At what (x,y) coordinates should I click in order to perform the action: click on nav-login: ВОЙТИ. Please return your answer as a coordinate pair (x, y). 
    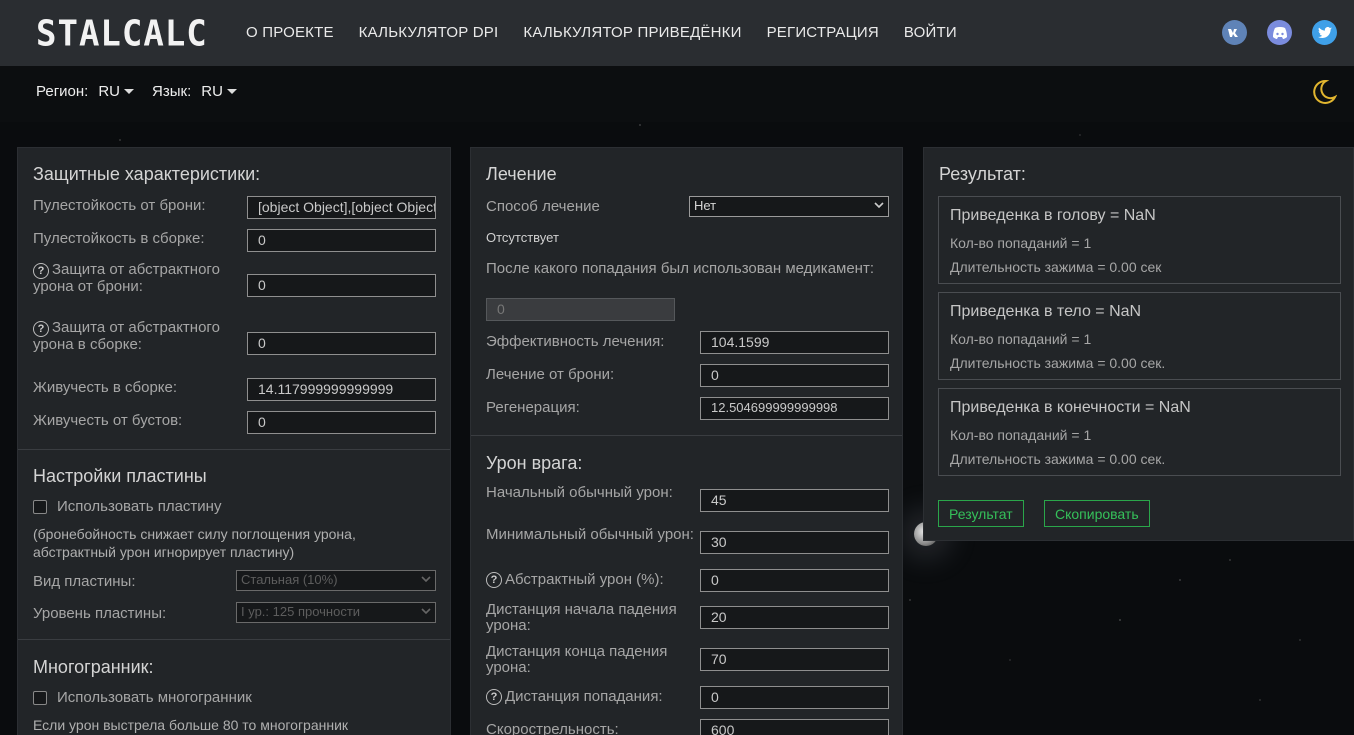
    Looking at the image, I should click on (930, 32).